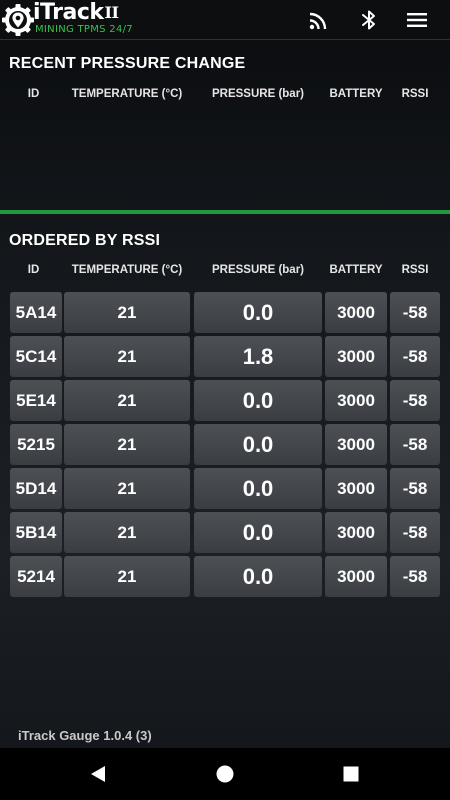 Image resolution: width=450 pixels, height=800 pixels. Describe the element at coordinates (36, 400) in the screenshot. I see `sensor-id-cell: 5E14` at that location.